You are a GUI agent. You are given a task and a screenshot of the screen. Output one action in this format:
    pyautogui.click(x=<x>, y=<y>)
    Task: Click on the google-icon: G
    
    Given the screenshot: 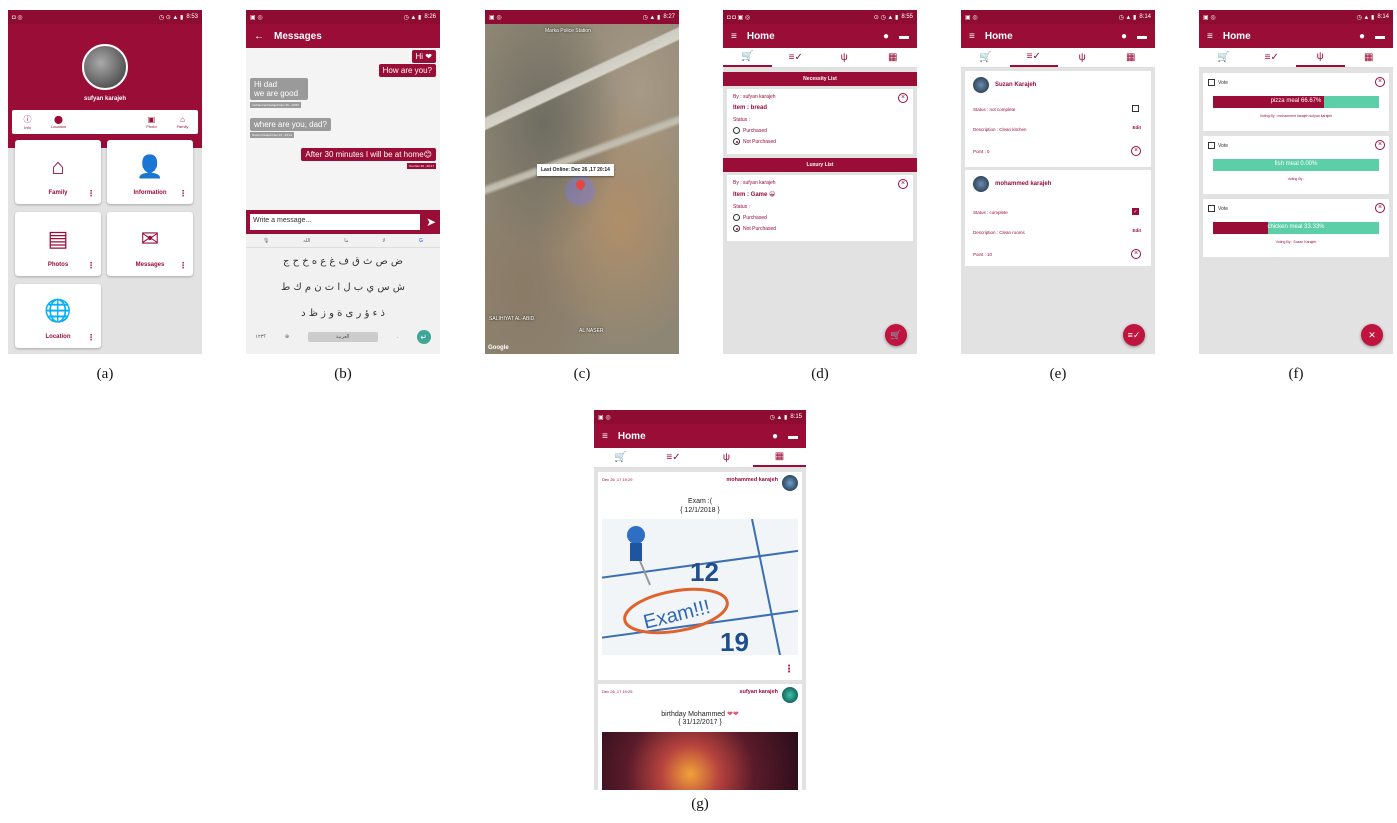 What is the action you would take?
    pyautogui.click(x=421, y=241)
    